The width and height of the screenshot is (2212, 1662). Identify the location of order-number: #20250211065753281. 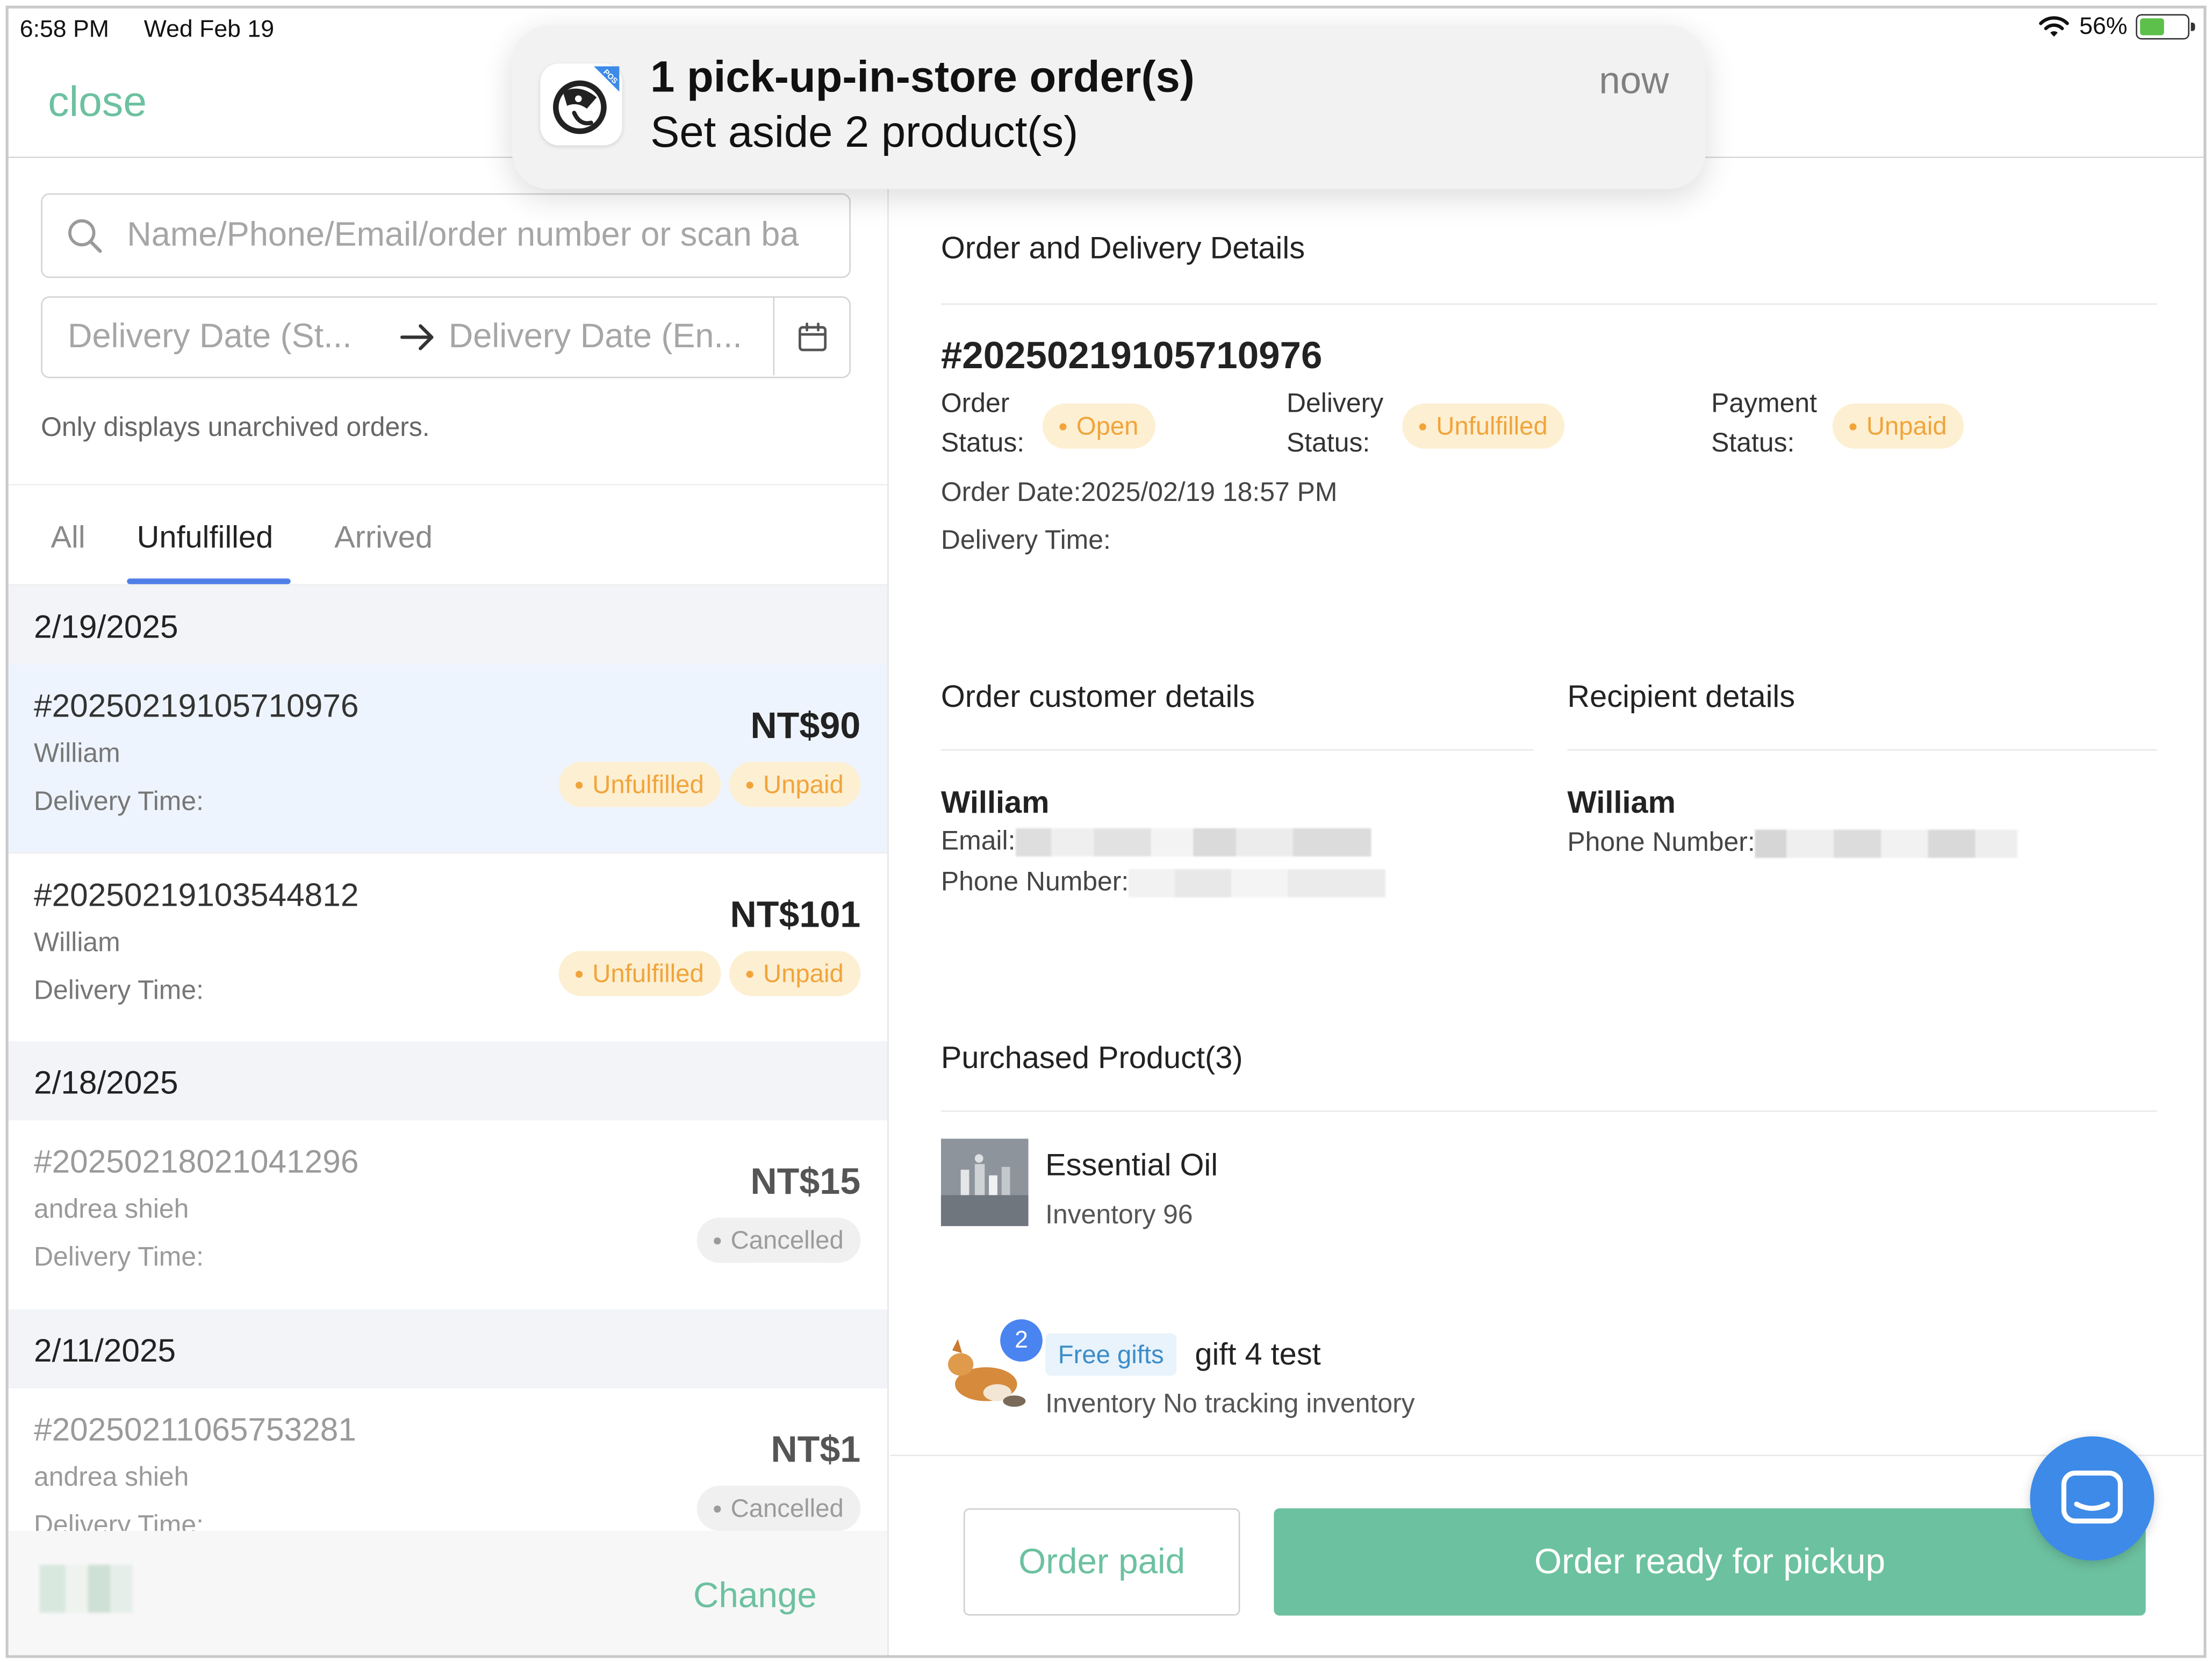
(195, 1429).